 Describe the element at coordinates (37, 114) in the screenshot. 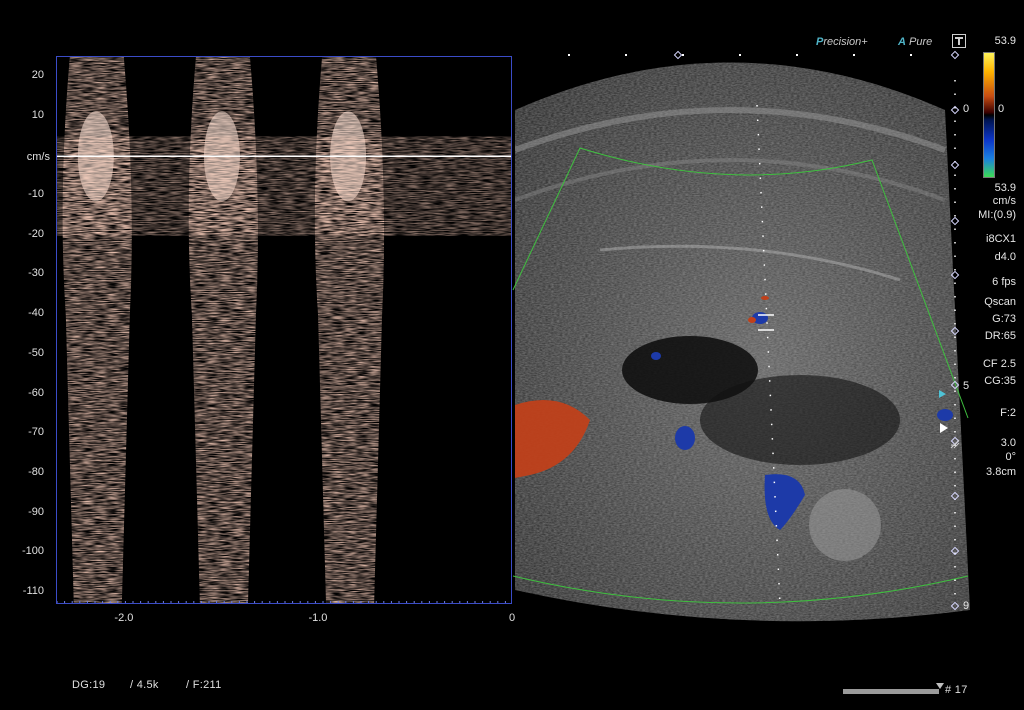

I see `doppler-y-tick: 10` at that location.